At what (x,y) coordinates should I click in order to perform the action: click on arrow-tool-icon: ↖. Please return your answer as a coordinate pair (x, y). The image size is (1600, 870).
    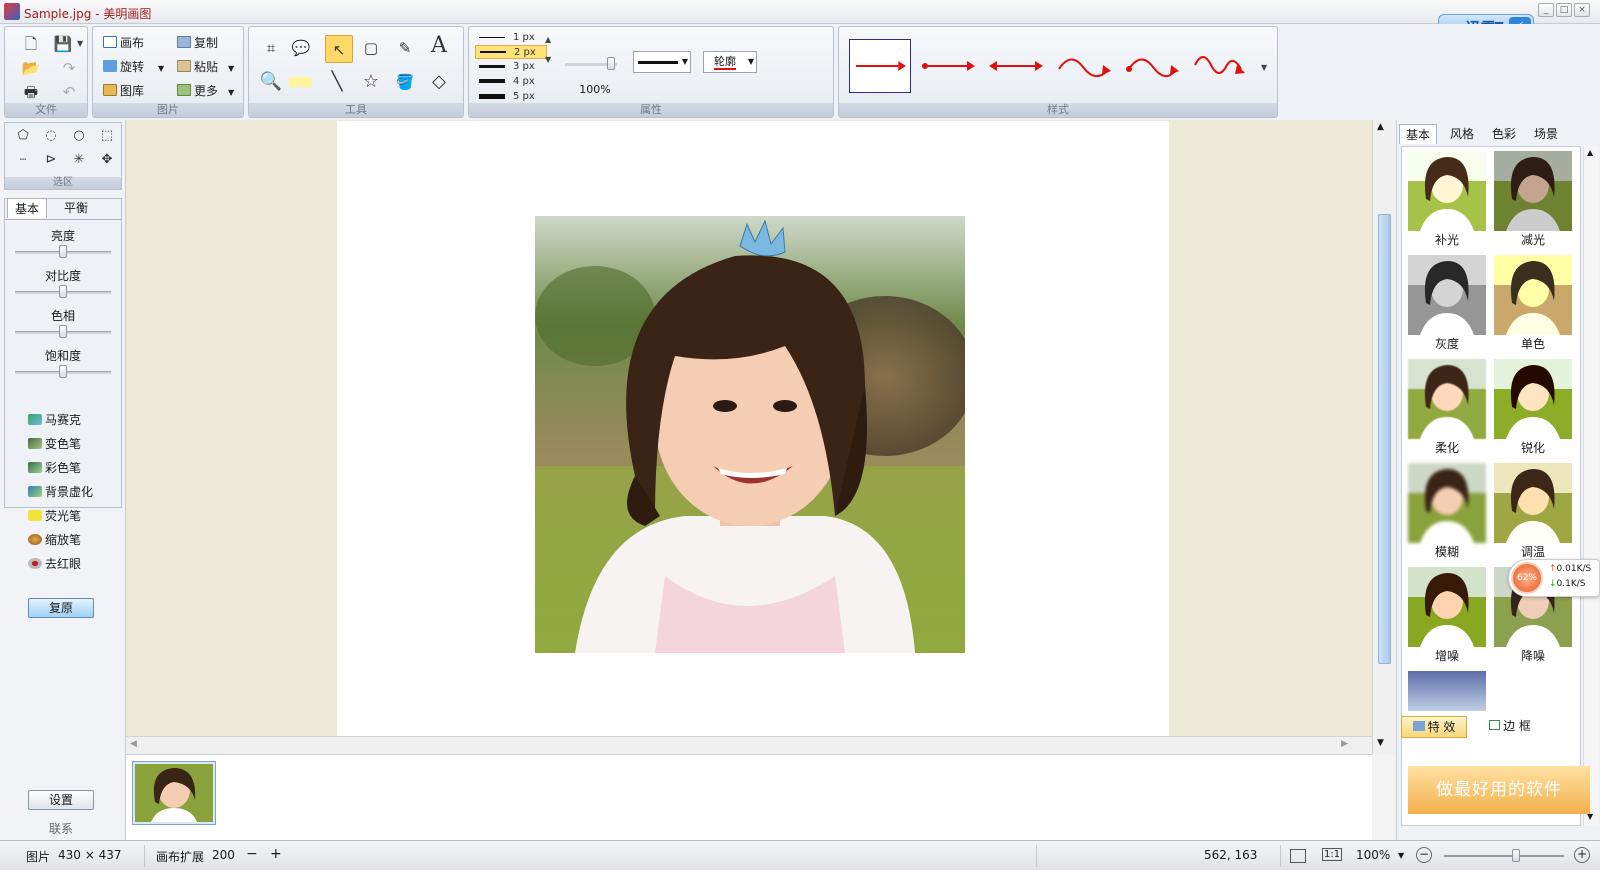
    Looking at the image, I should click on (339, 49).